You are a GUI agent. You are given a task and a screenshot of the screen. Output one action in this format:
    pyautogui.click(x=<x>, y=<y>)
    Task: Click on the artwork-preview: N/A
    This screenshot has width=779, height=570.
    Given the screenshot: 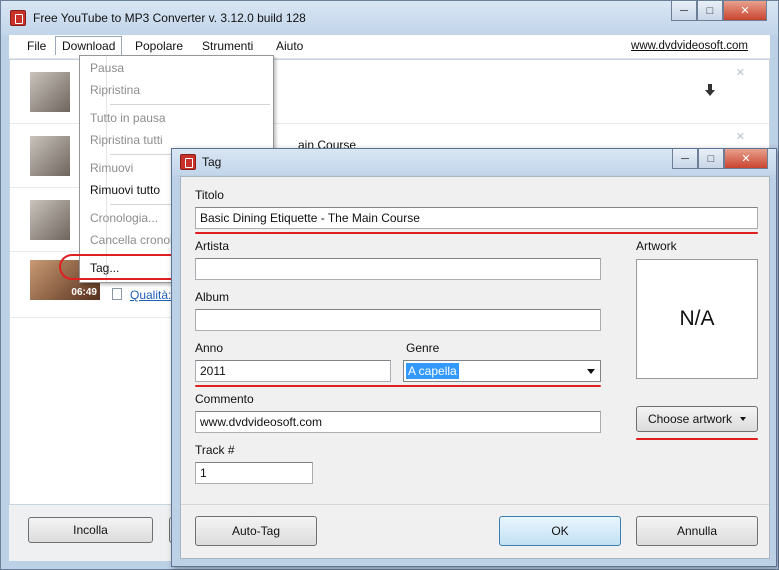 What is the action you would take?
    pyautogui.click(x=697, y=319)
    